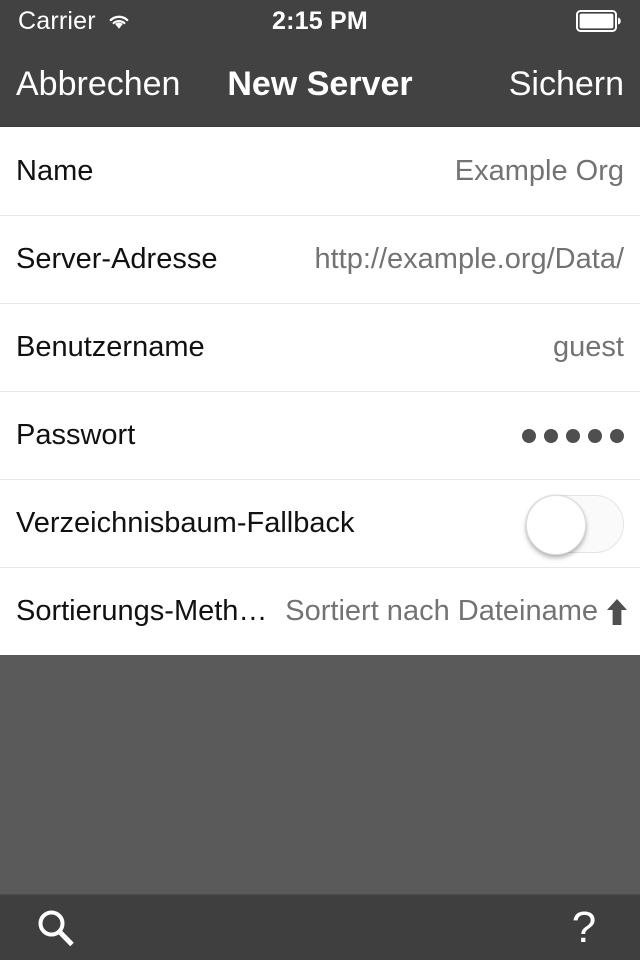  Describe the element at coordinates (76, 435) in the screenshot. I see `row-label-password: Passwort` at that location.